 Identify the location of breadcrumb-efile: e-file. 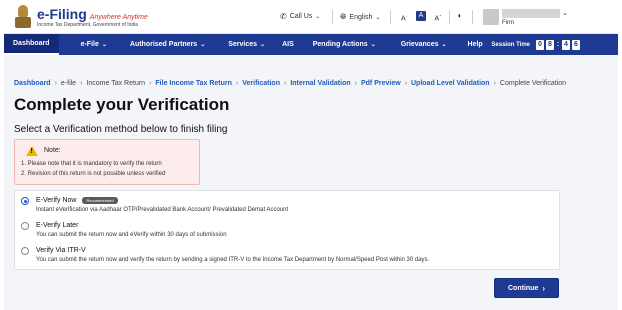
(68, 83).